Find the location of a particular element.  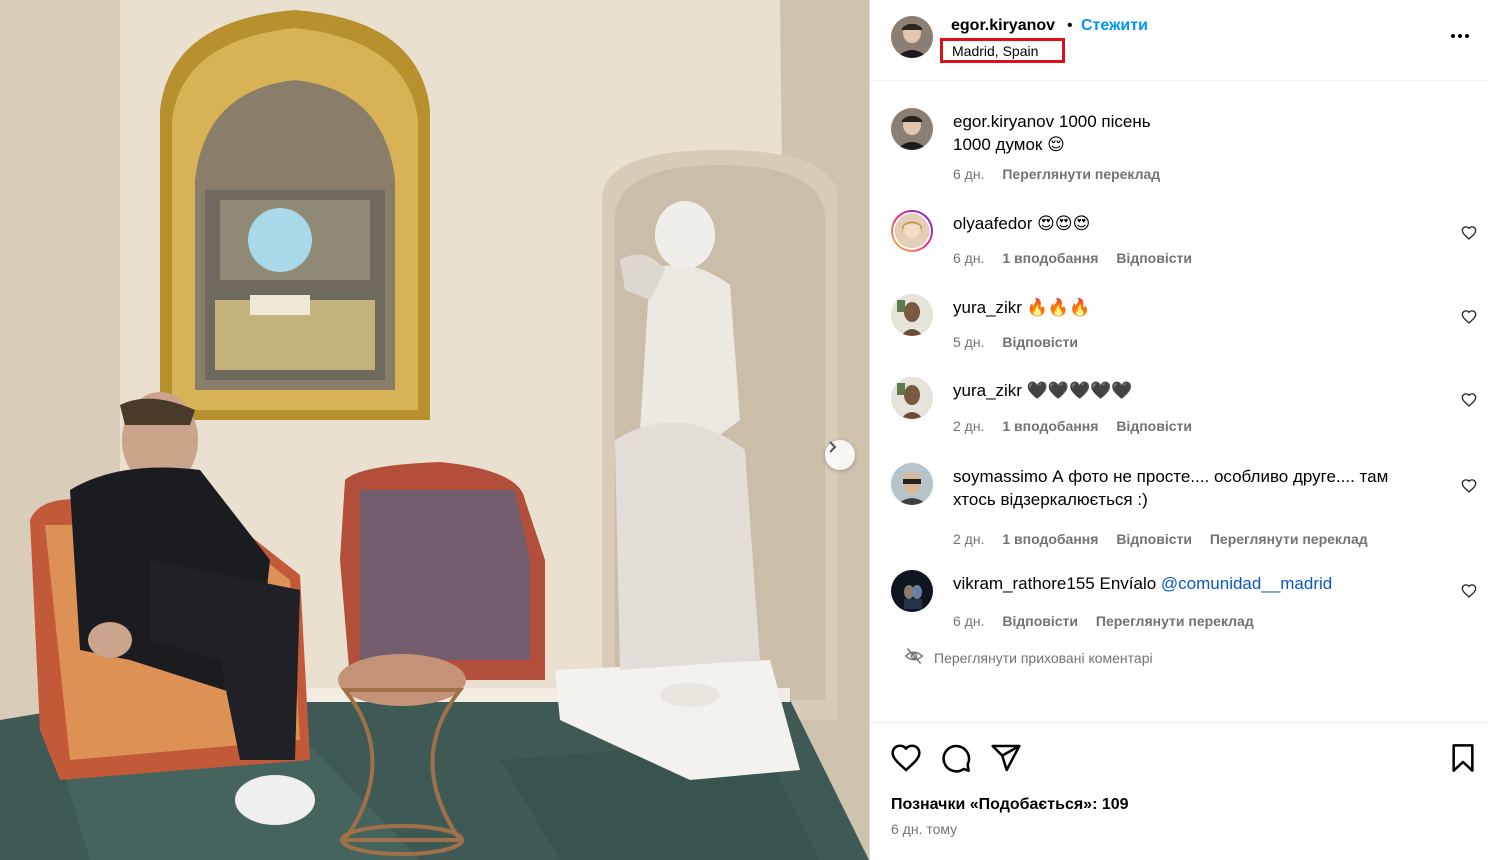

comment-username: soymassimo is located at coordinates (1000, 476).